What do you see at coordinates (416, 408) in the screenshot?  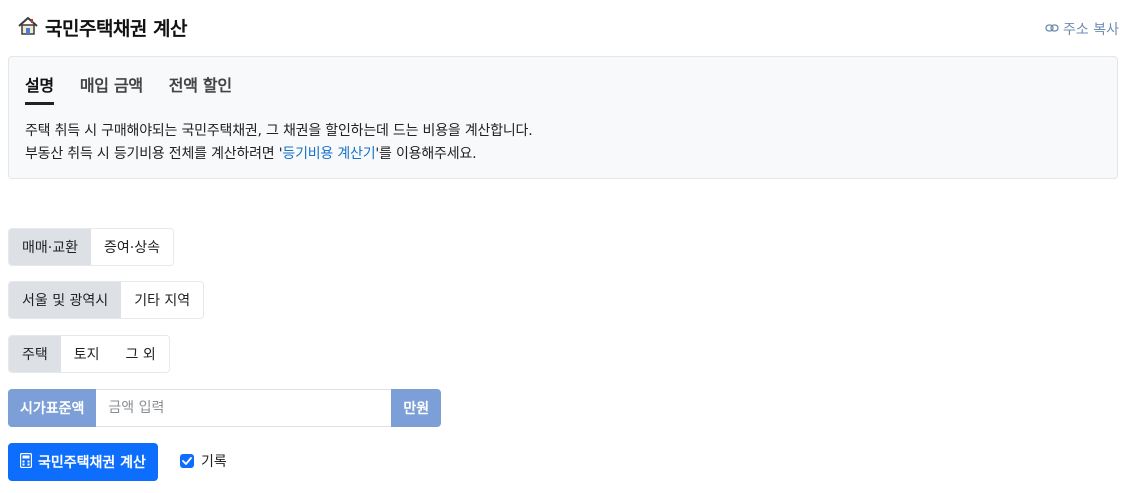 I see `amount-unit-label: 만원` at bounding box center [416, 408].